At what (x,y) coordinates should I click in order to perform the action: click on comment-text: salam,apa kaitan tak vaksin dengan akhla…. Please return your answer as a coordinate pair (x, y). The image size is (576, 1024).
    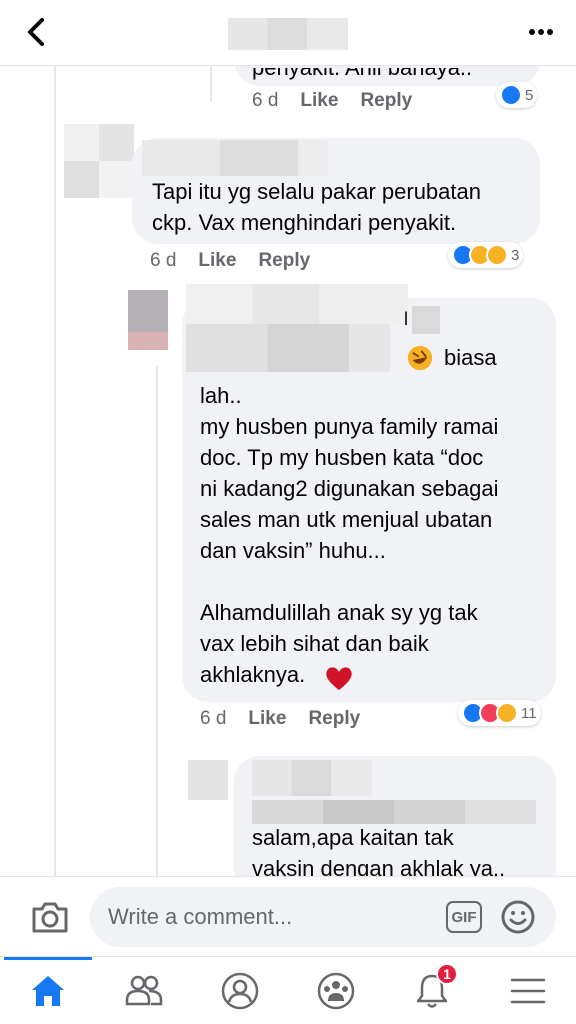
    Looking at the image, I should click on (379, 850).